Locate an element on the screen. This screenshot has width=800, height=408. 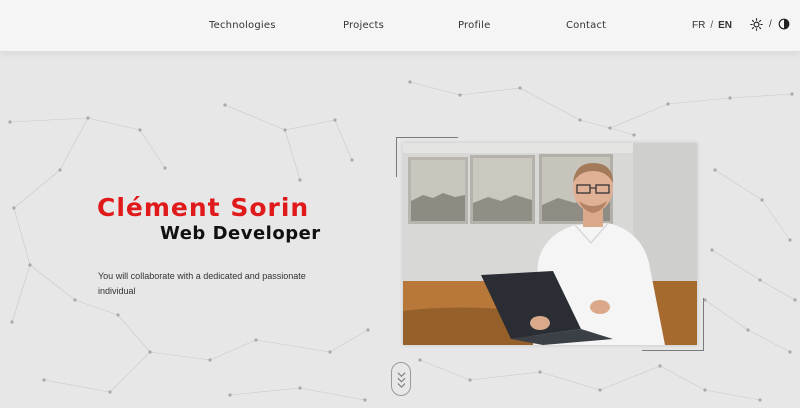
language-switcher: FR / EN is located at coordinates (712, 25).